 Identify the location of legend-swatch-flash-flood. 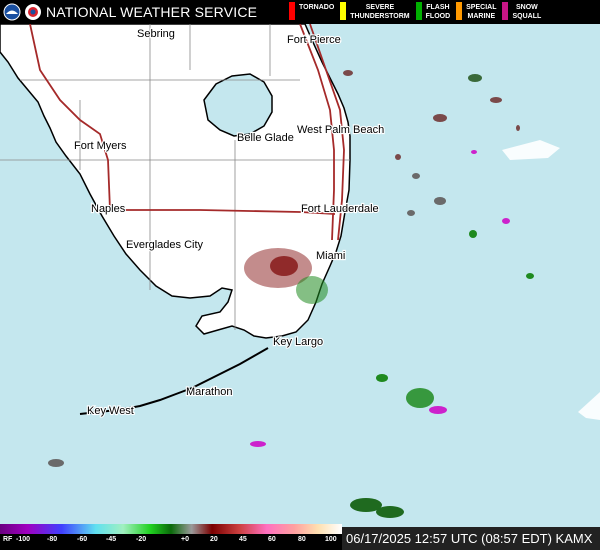
(418, 11).